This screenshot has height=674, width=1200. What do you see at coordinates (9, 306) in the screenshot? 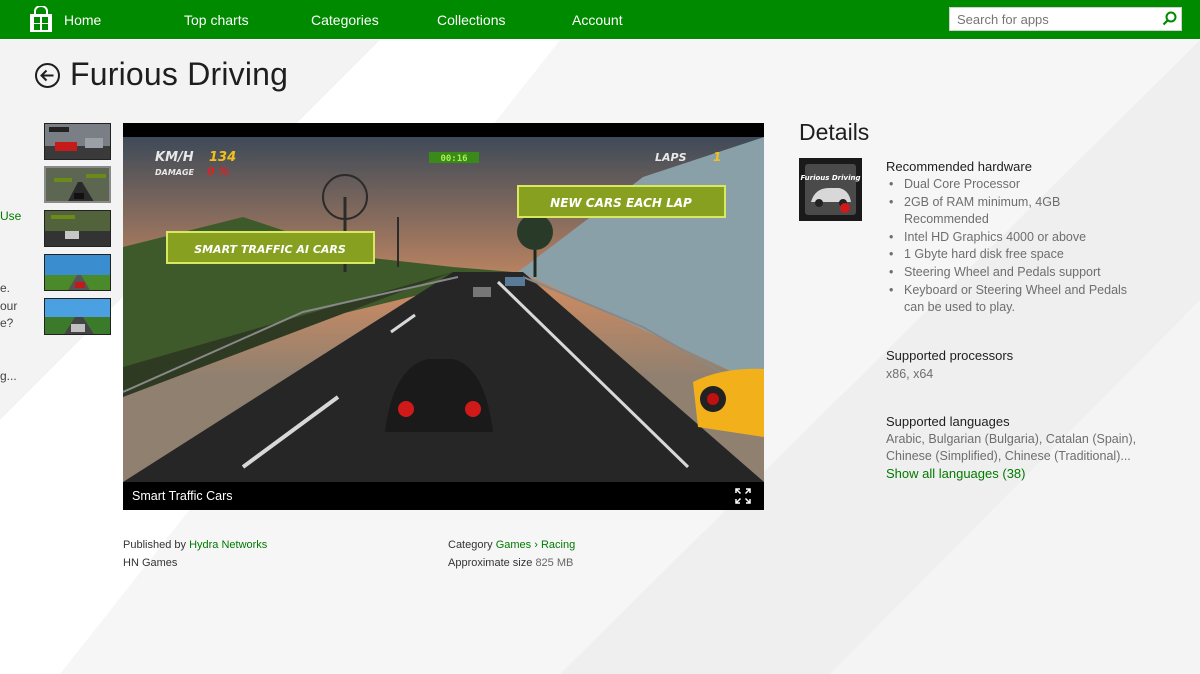
I see `clipped-text: our` at bounding box center [9, 306].